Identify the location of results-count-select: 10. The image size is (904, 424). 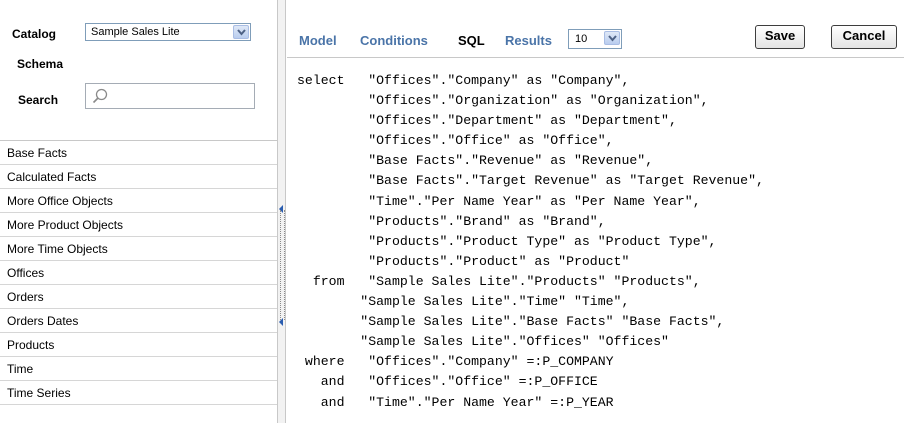
(595, 39).